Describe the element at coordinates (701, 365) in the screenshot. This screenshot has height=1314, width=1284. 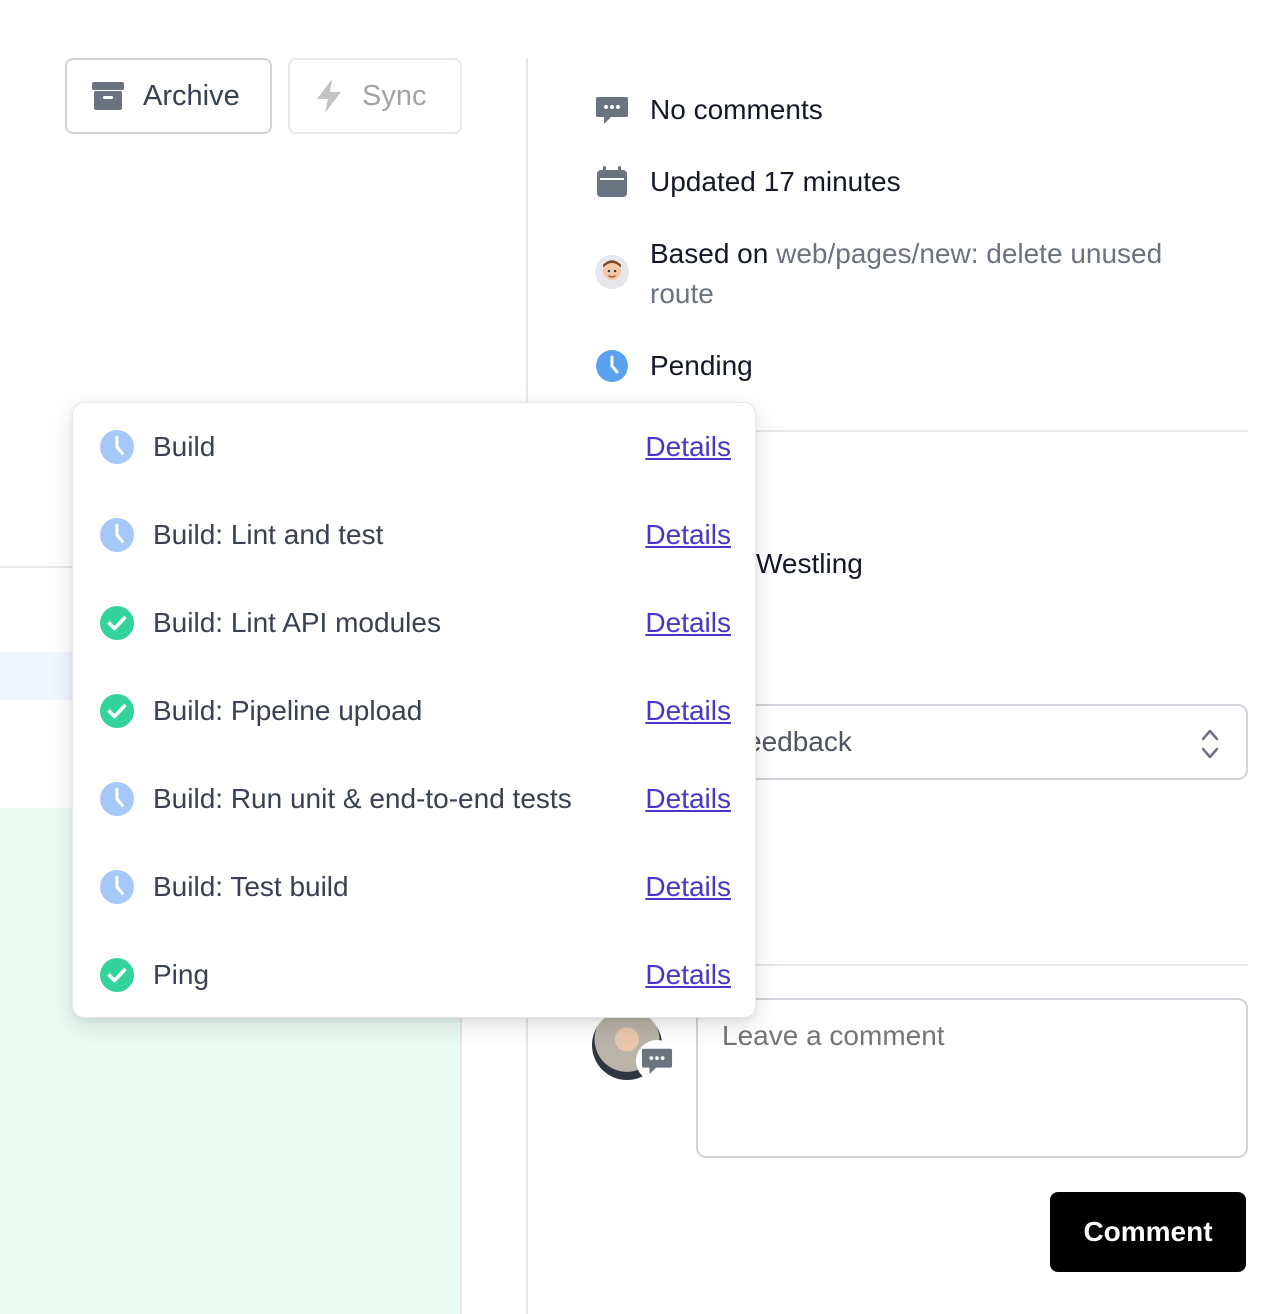
I see `status-text: Pending` at that location.